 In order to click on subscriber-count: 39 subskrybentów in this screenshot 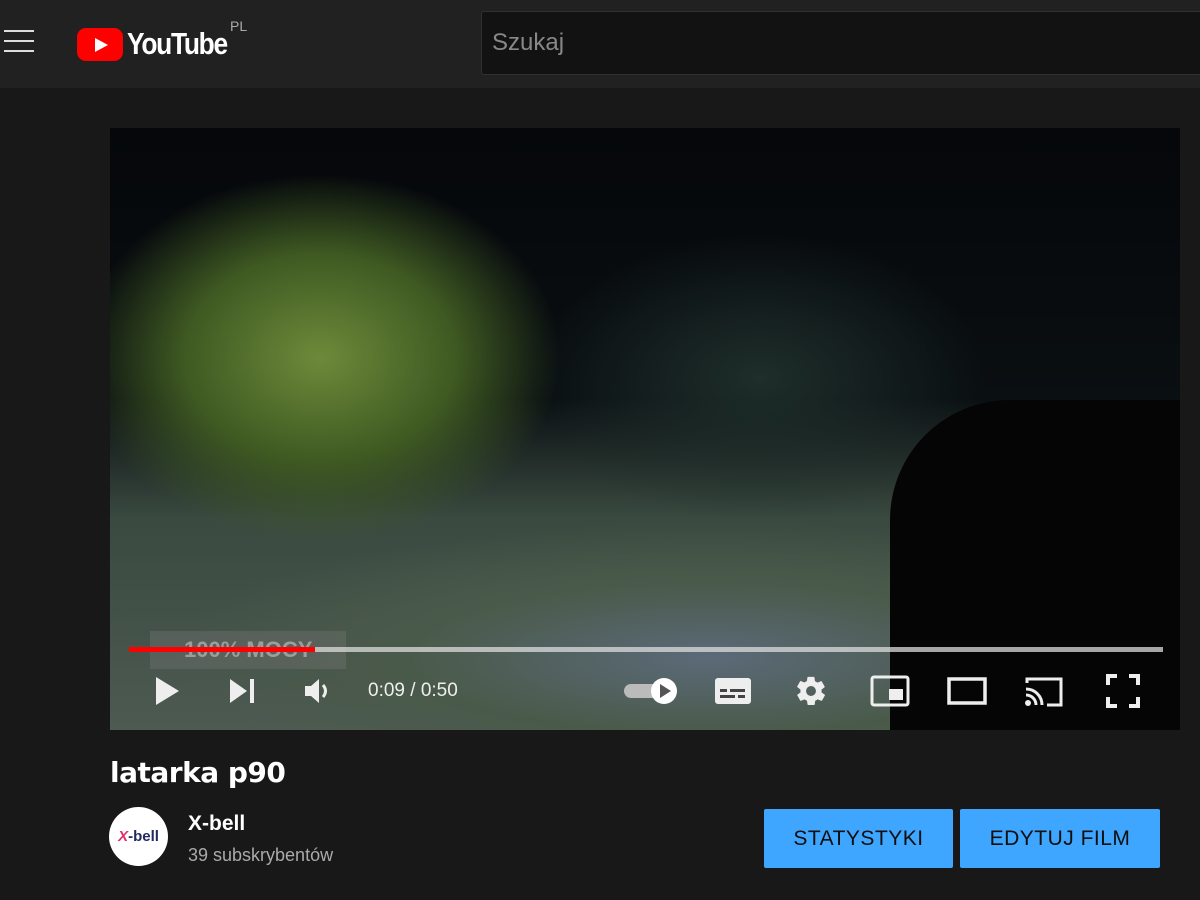, I will do `click(261, 855)`.